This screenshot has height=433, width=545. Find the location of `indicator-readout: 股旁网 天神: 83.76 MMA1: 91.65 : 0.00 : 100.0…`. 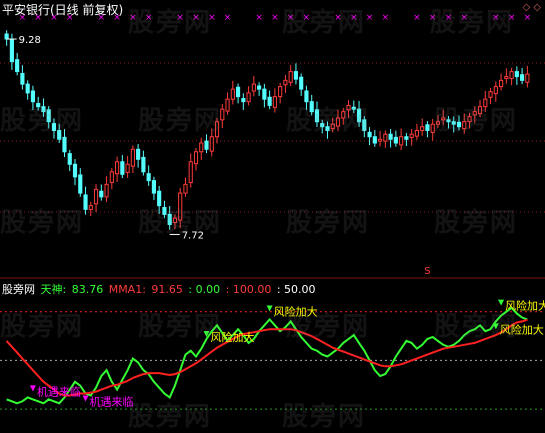

indicator-readout: 股旁网 天神: 83.76 MMA1: 91.65 : 0.00 : 100.0… is located at coordinates (160, 289).